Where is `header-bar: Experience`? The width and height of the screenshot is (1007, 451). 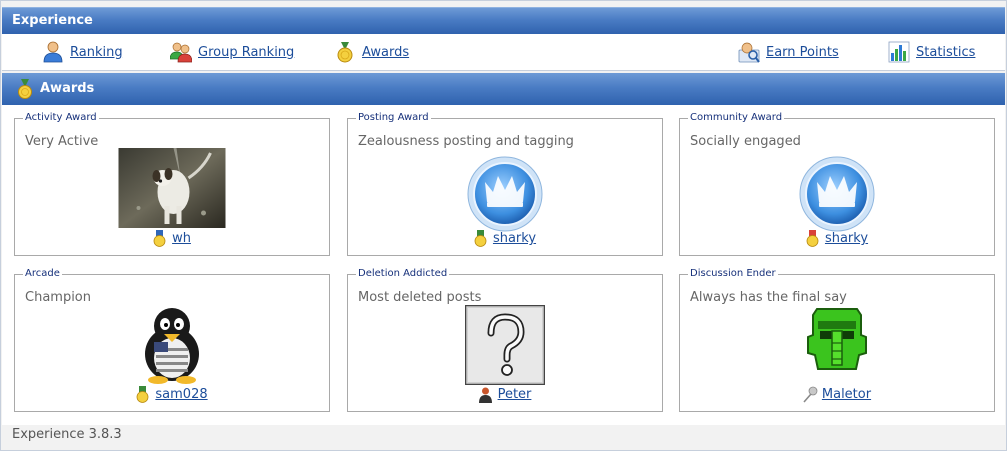 header-bar: Experience is located at coordinates (503, 20).